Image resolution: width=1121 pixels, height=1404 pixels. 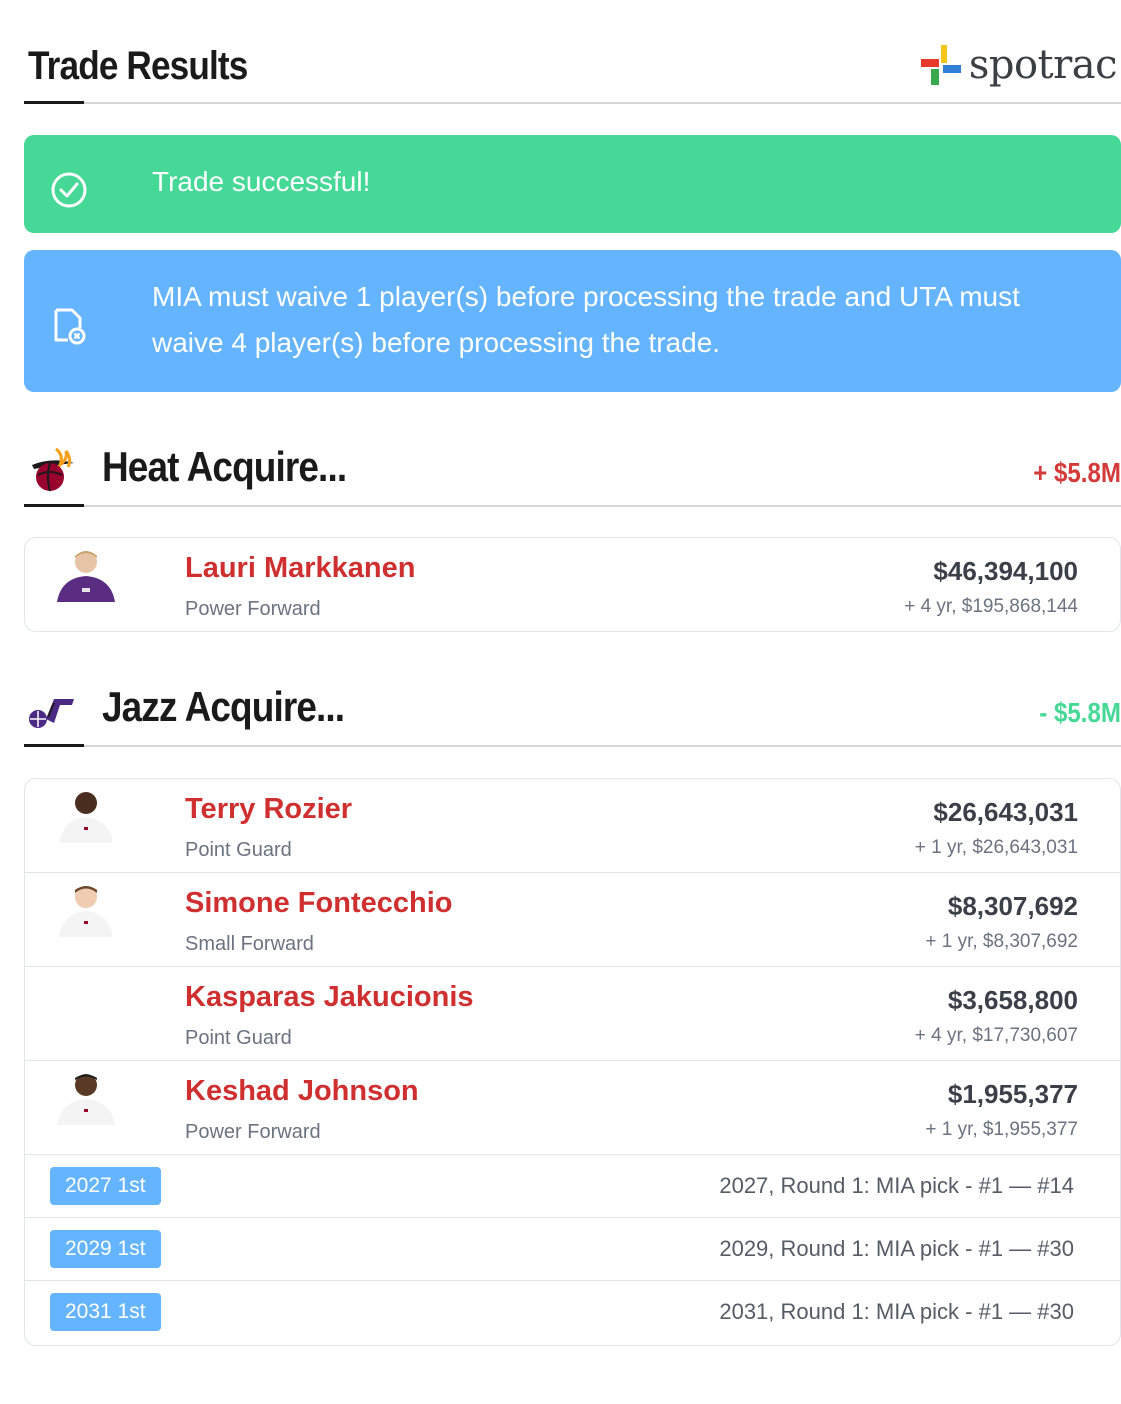 What do you see at coordinates (572, 506) in the screenshot?
I see `heat-divider` at bounding box center [572, 506].